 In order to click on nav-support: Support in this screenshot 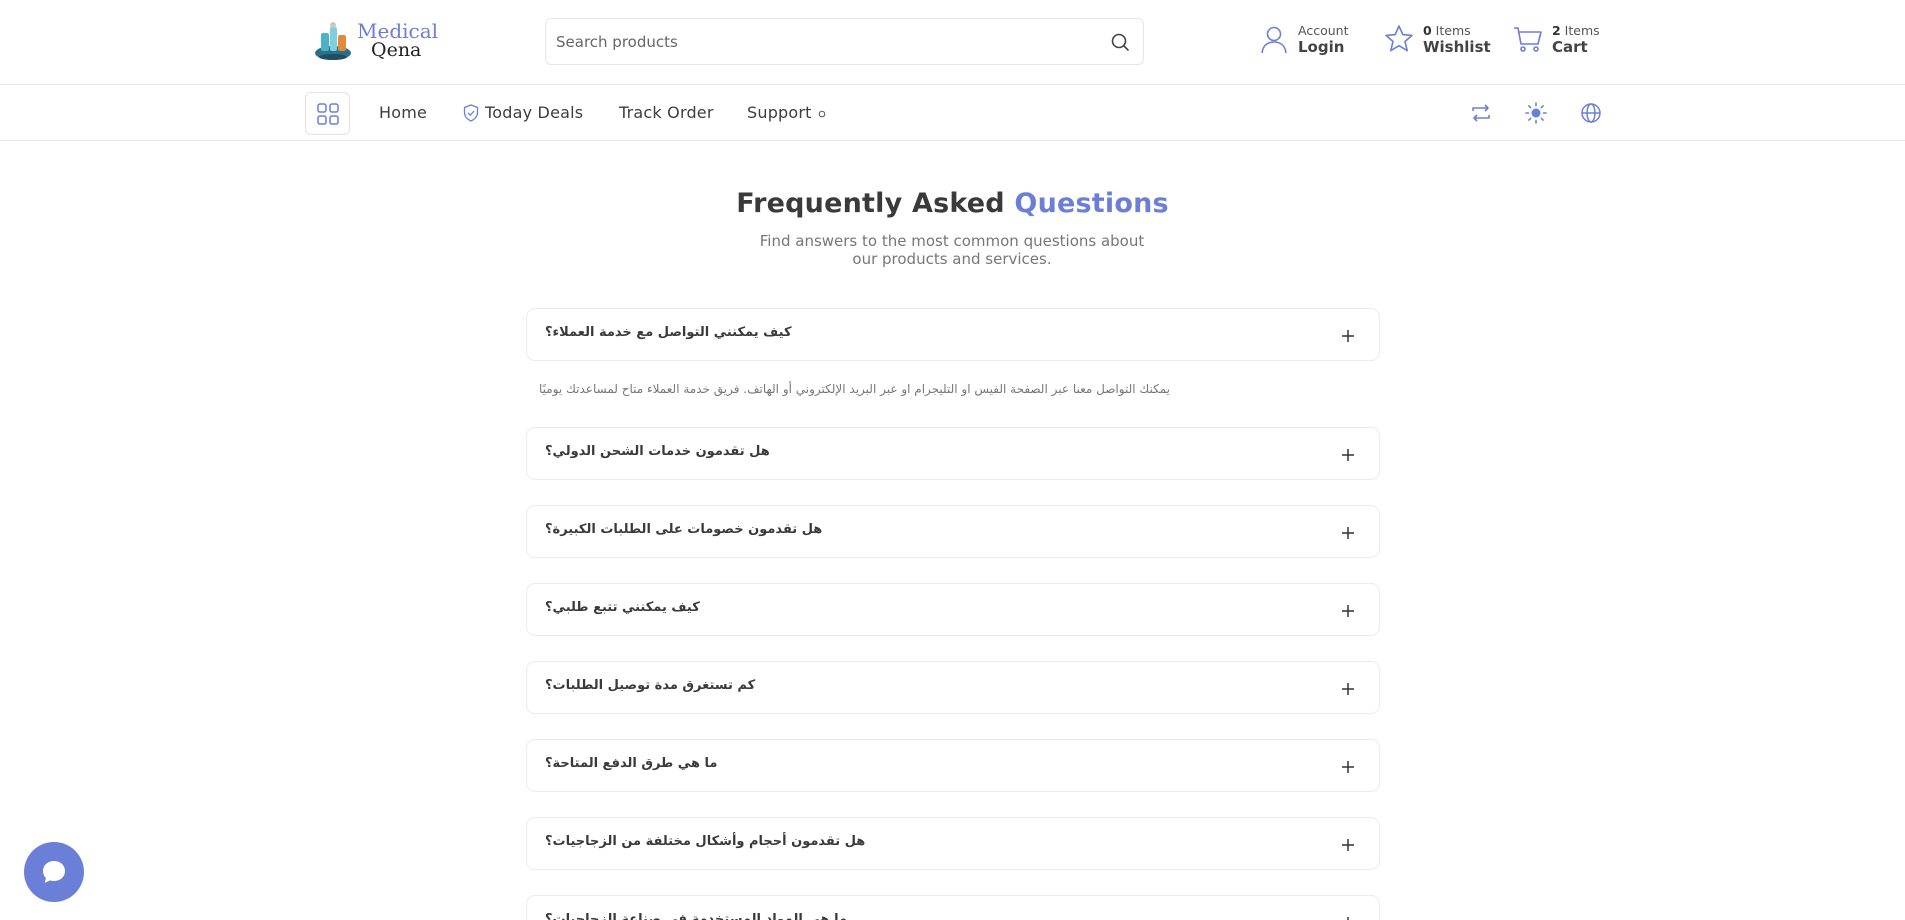, I will do `click(786, 112)`.